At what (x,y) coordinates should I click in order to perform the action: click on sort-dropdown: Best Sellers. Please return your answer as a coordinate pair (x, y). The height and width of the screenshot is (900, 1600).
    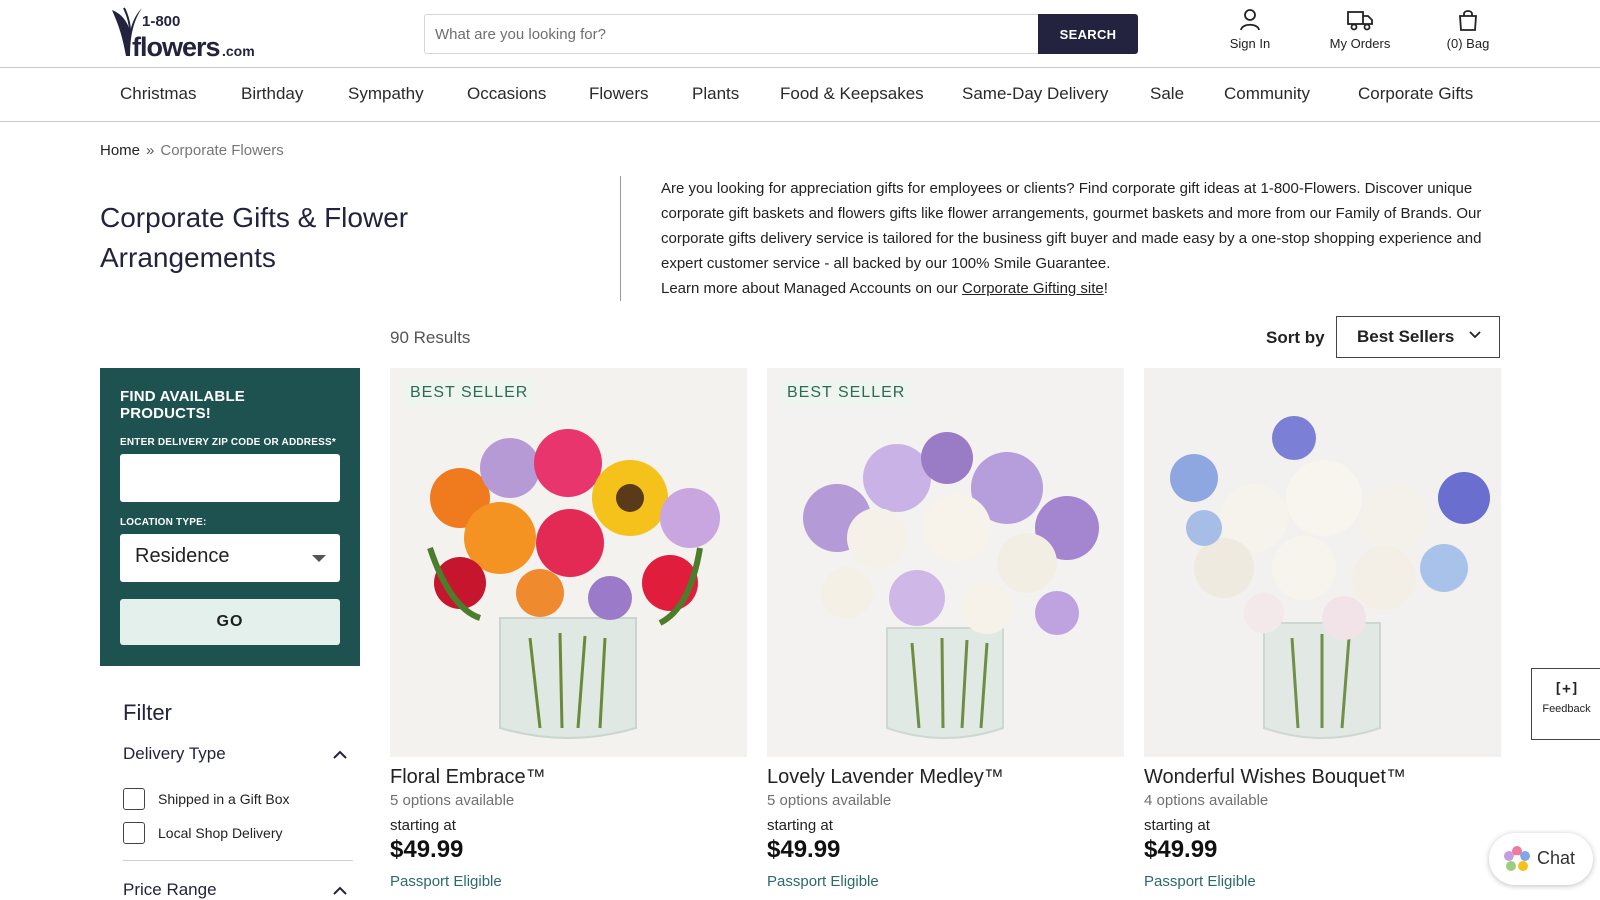
    Looking at the image, I should click on (1418, 337).